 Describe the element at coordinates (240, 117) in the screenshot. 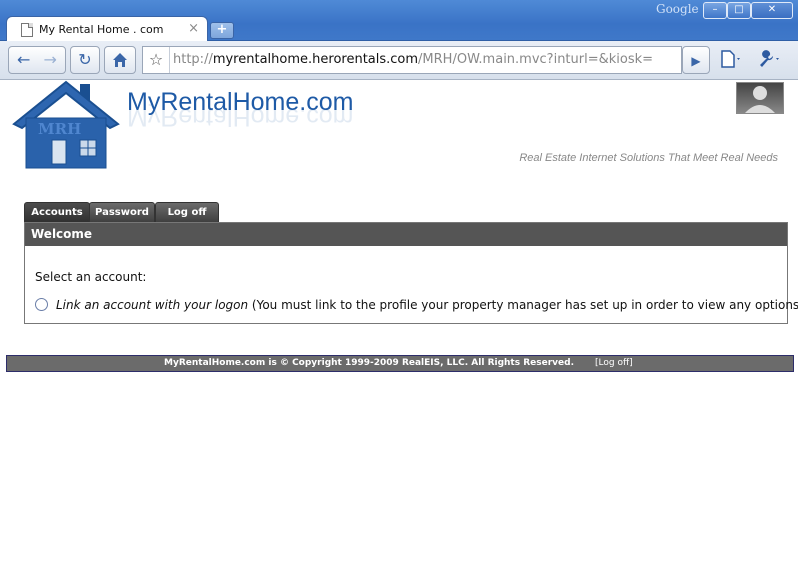

I see `site-title-reflection: MyRentalHome.com` at that location.